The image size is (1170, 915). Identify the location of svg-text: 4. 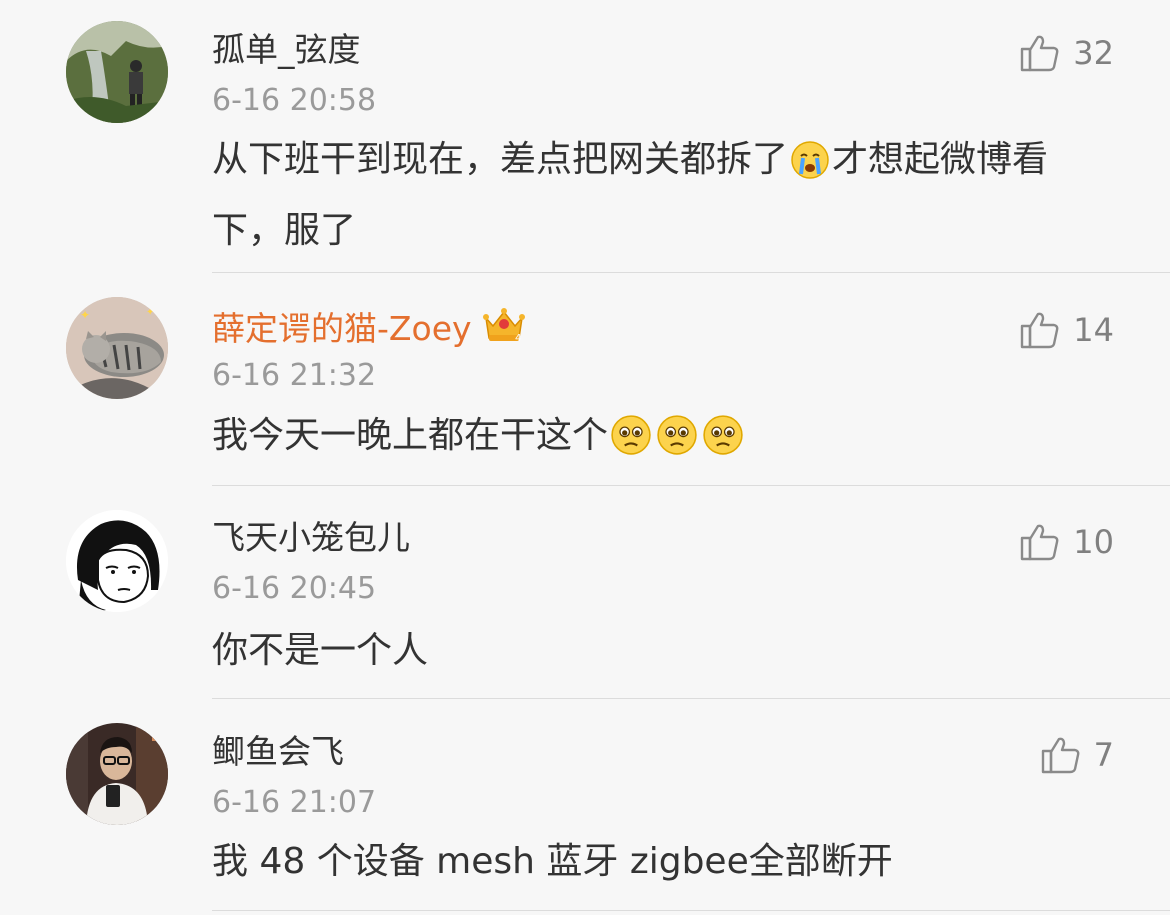
(518, 338).